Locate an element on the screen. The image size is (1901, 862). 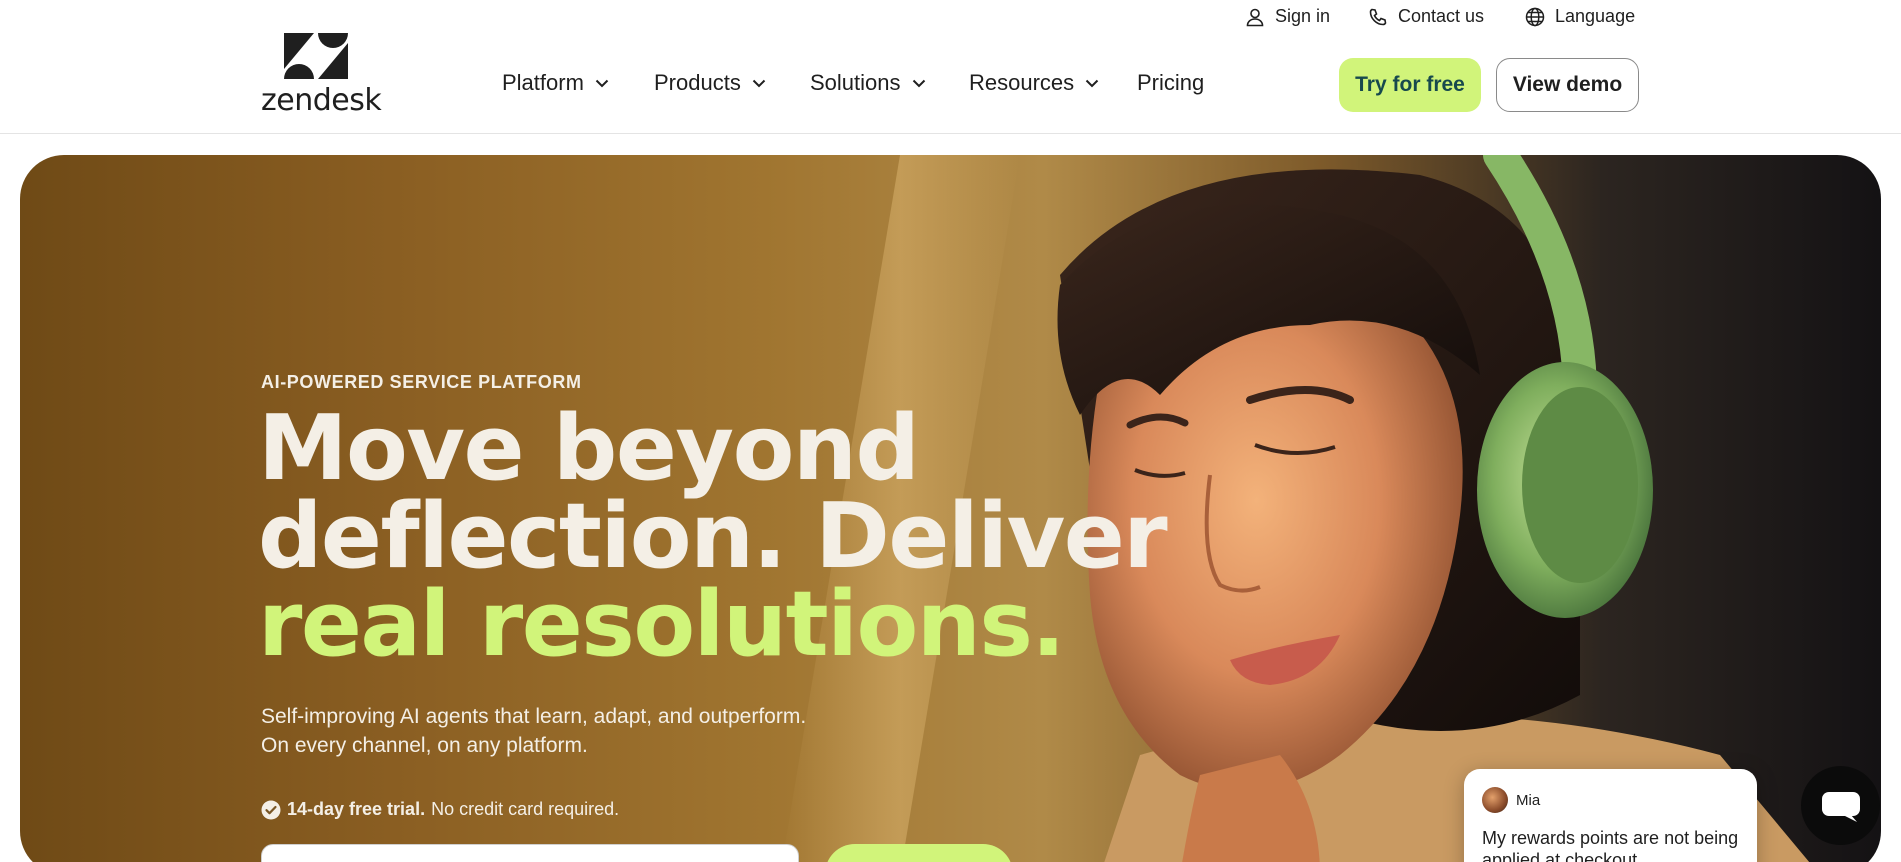
language-label: Language is located at coordinates (1595, 16).